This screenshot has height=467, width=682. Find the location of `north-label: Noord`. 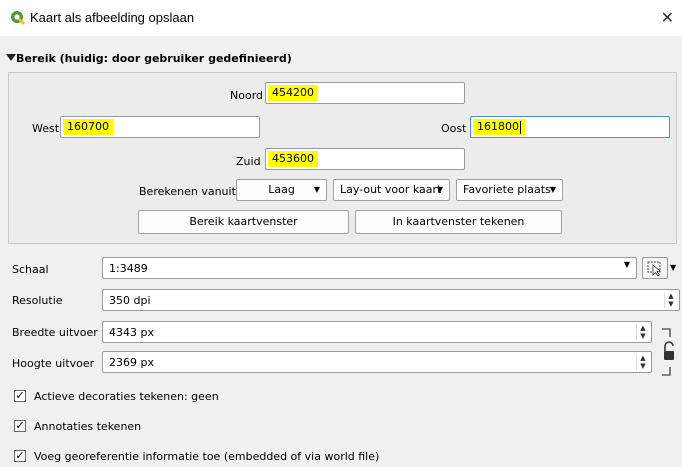

north-label: Noord is located at coordinates (246, 95).